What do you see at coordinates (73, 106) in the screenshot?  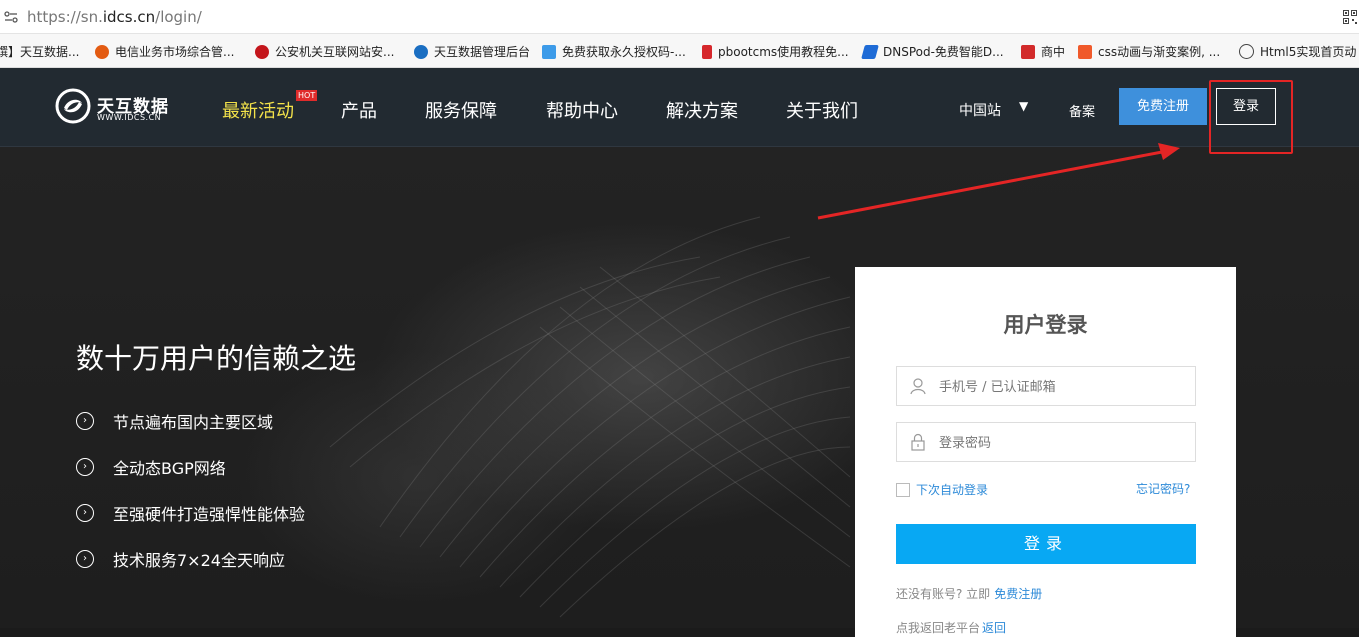 I see `logo-icon` at bounding box center [73, 106].